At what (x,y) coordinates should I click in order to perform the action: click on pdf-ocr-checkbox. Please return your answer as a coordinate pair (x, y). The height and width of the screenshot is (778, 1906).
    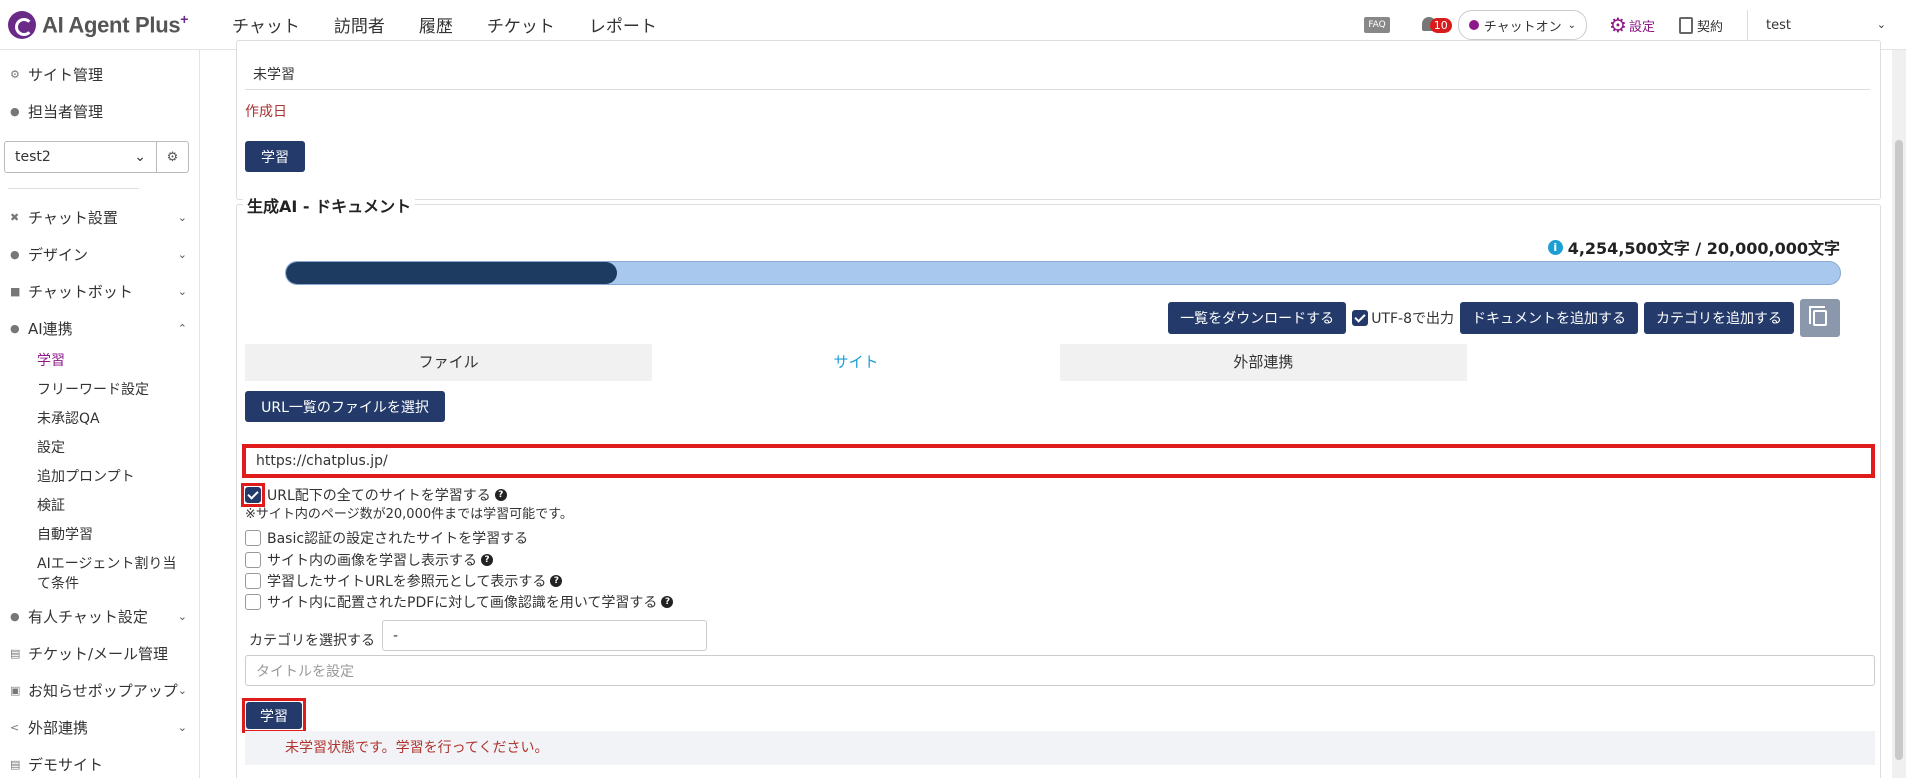
    Looking at the image, I should click on (253, 602).